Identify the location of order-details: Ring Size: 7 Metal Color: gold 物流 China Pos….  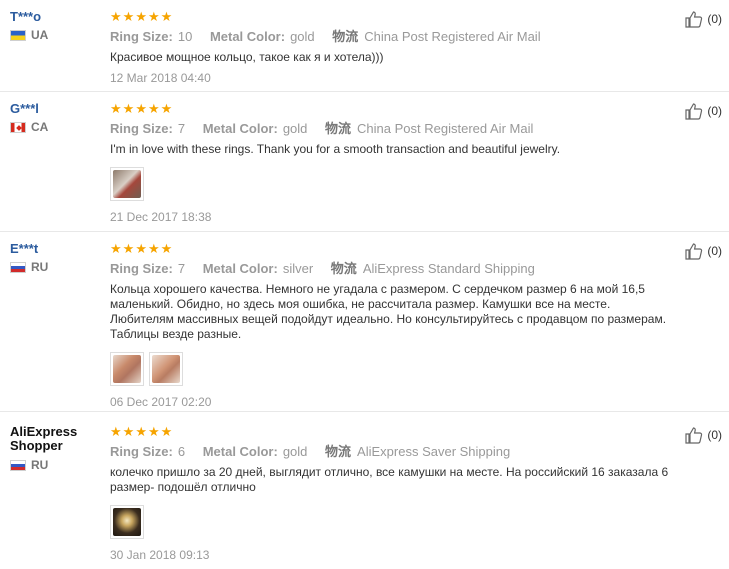
(392, 129).